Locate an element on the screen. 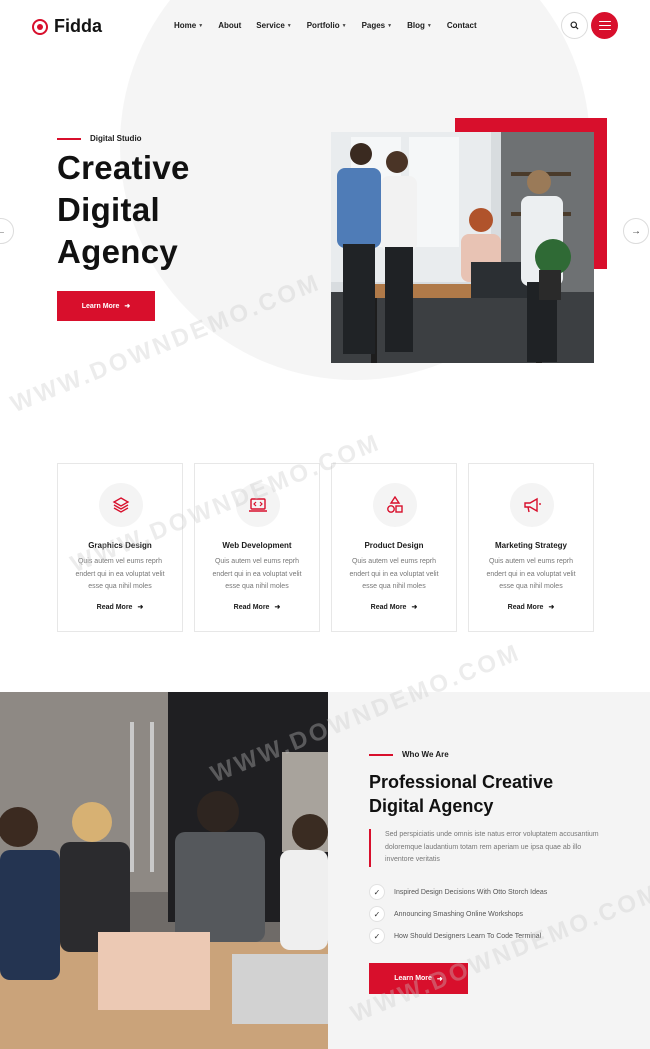 The width and height of the screenshot is (650, 1049). hero-team-photo is located at coordinates (462, 247).